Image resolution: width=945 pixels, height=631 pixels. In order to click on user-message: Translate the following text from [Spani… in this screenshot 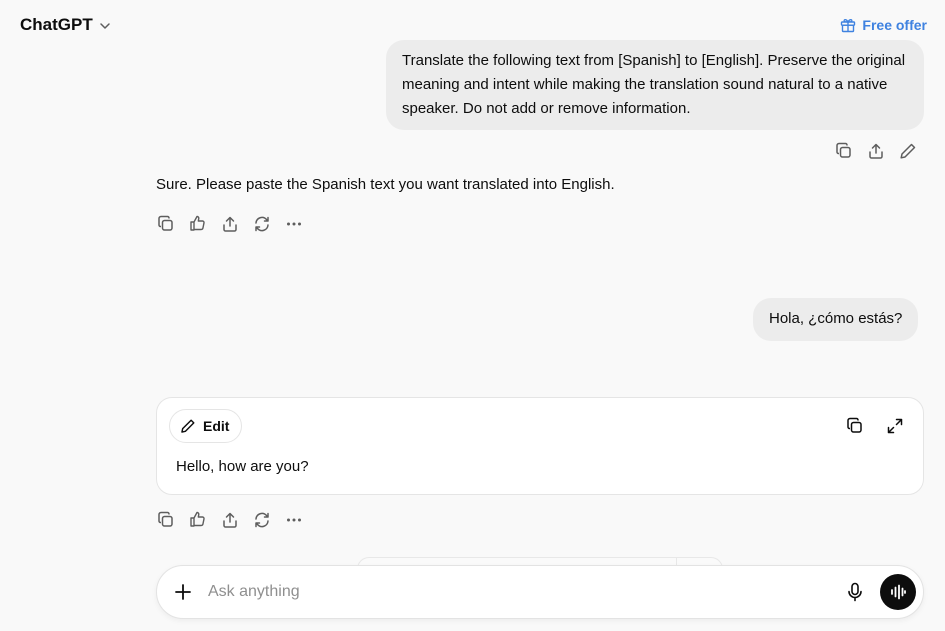, I will do `click(655, 85)`.